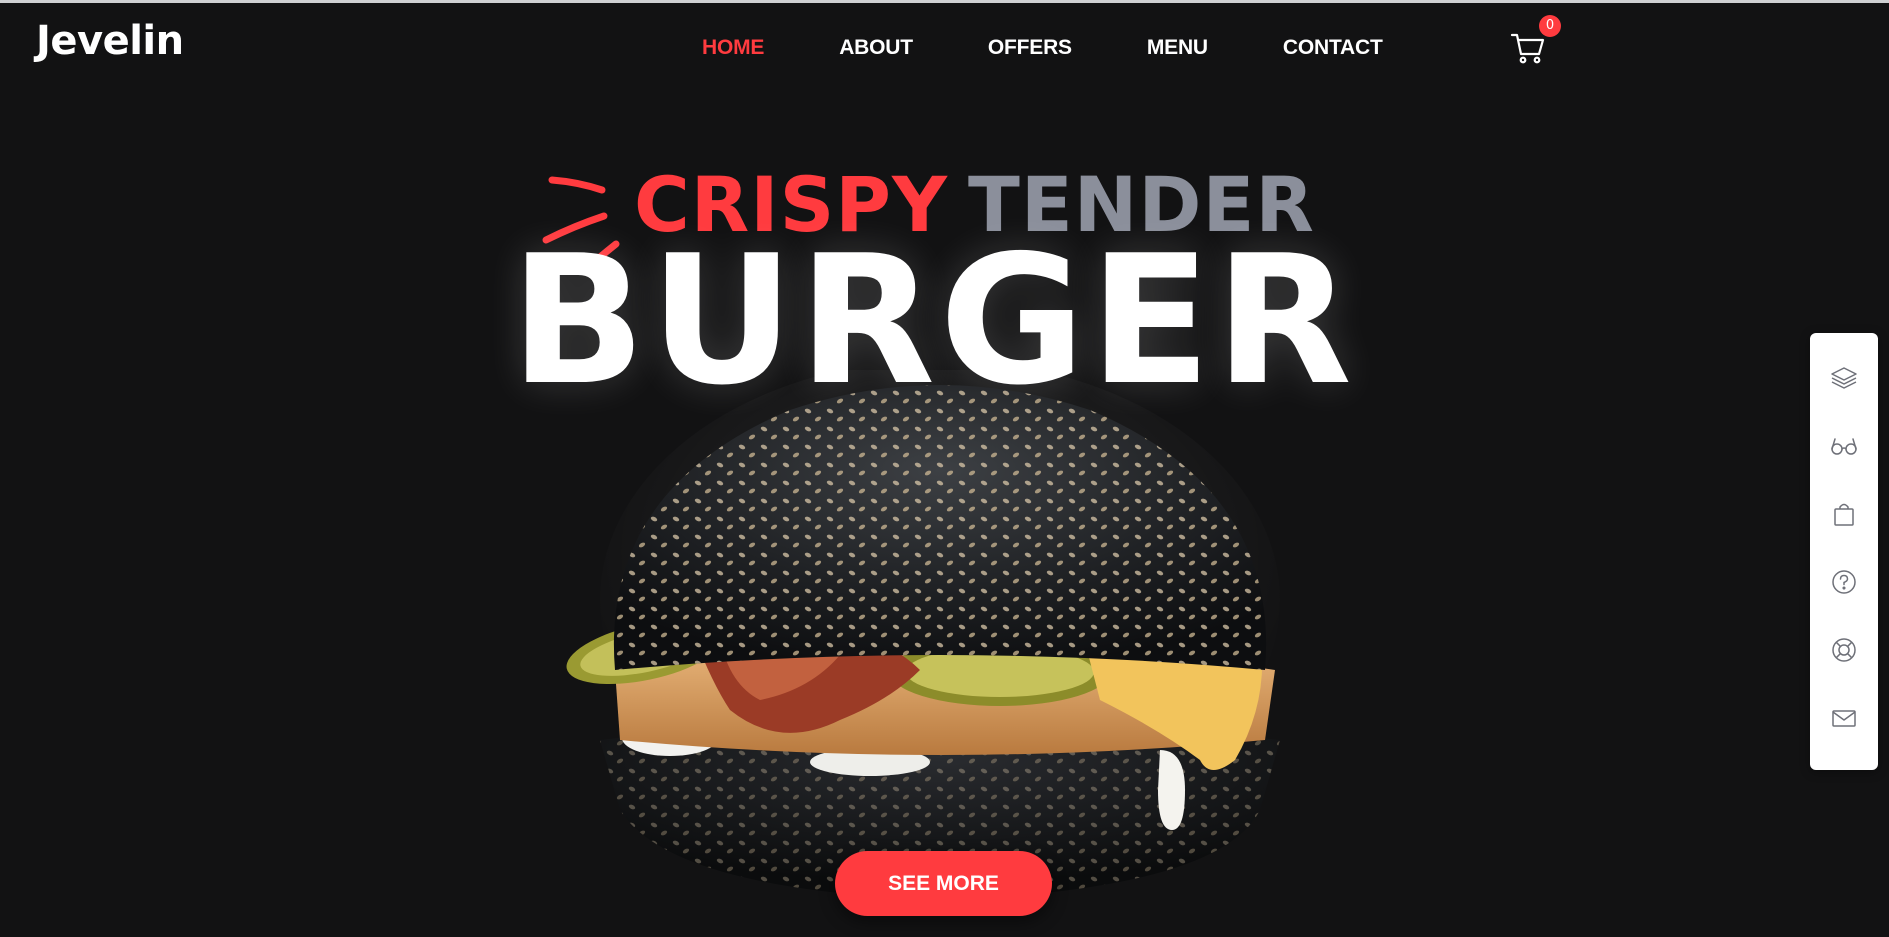  Describe the element at coordinates (1030, 48) in the screenshot. I see `nav-item-offers: OFFERS` at that location.